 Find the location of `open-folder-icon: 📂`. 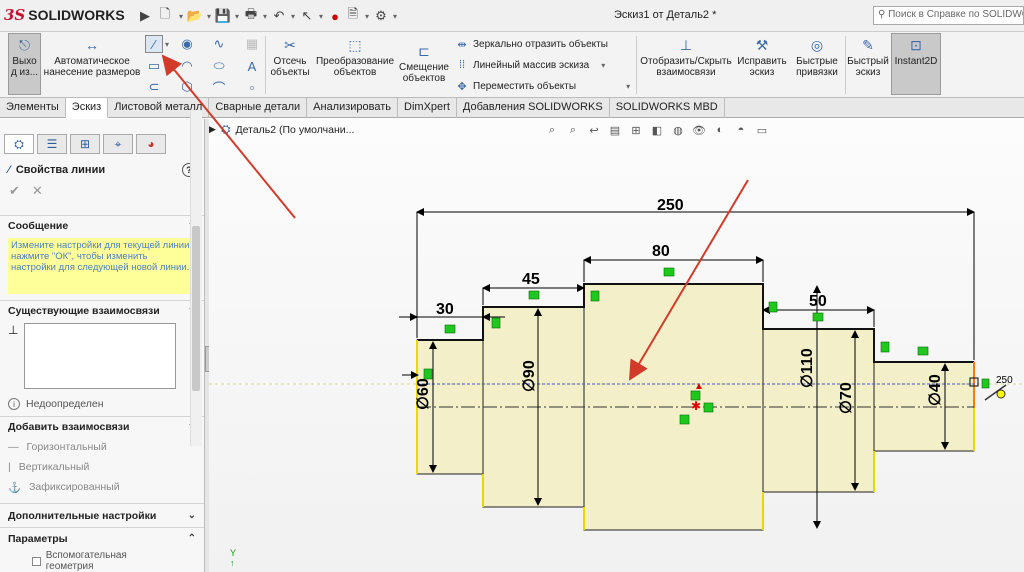

open-folder-icon: 📂 is located at coordinates (195, 16).